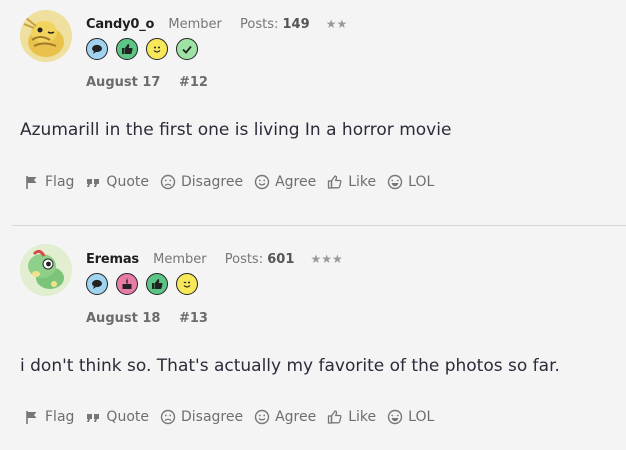 This screenshot has width=626, height=450. What do you see at coordinates (214, 259) in the screenshot?
I see `user-info: Eremas Member Posts: 601 ★★★` at bounding box center [214, 259].